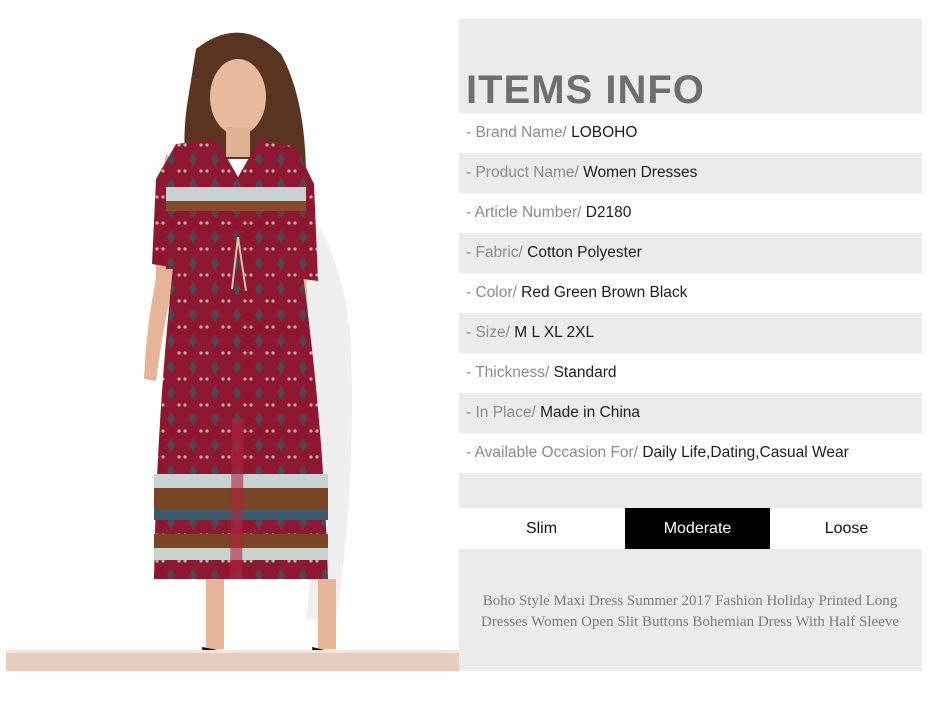 The height and width of the screenshot is (701, 929). I want to click on info-row-color: - Color/ Red Green Brown Black, so click(690, 293).